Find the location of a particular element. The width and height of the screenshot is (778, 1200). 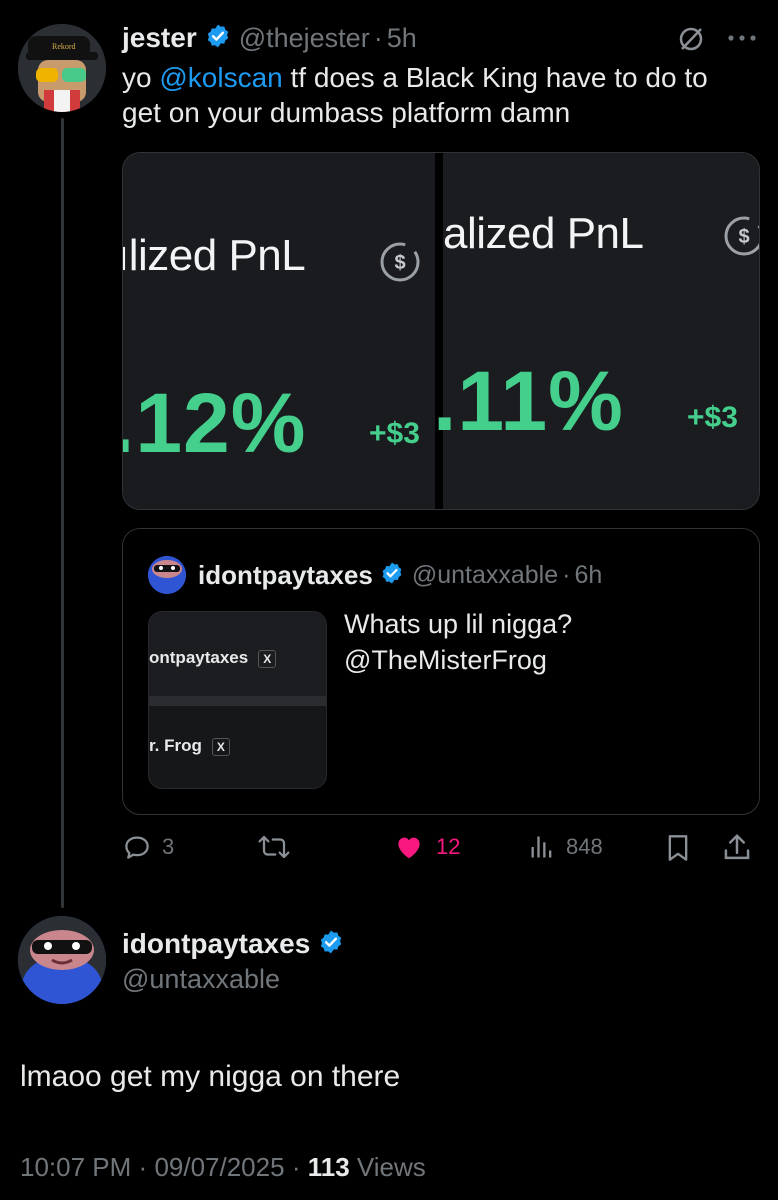

quote-media-thumbnail: ontpaytaxes X r. Frog X is located at coordinates (237, 700).